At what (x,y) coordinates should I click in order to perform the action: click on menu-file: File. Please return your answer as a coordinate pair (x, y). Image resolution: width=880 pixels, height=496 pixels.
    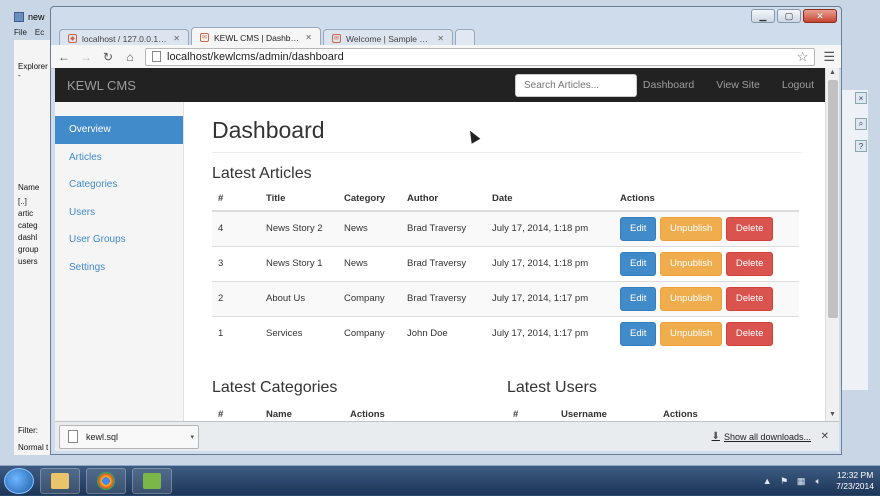
    Looking at the image, I should click on (20, 34).